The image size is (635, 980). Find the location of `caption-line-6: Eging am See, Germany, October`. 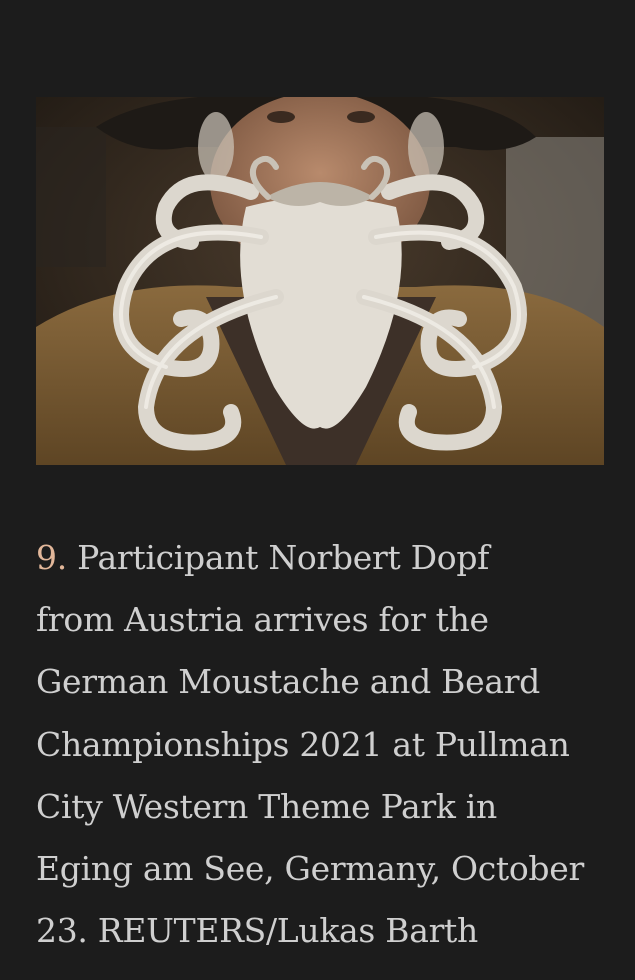

caption-line-6: Eging am See, Germany, October is located at coordinates (310, 869).